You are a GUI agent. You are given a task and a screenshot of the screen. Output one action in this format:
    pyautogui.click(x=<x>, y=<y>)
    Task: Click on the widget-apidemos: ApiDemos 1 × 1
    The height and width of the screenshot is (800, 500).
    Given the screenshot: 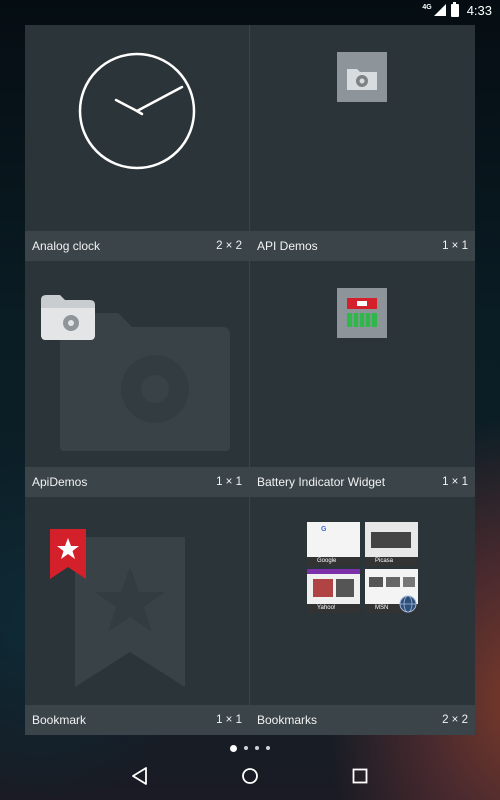 What is the action you would take?
    pyautogui.click(x=137, y=379)
    